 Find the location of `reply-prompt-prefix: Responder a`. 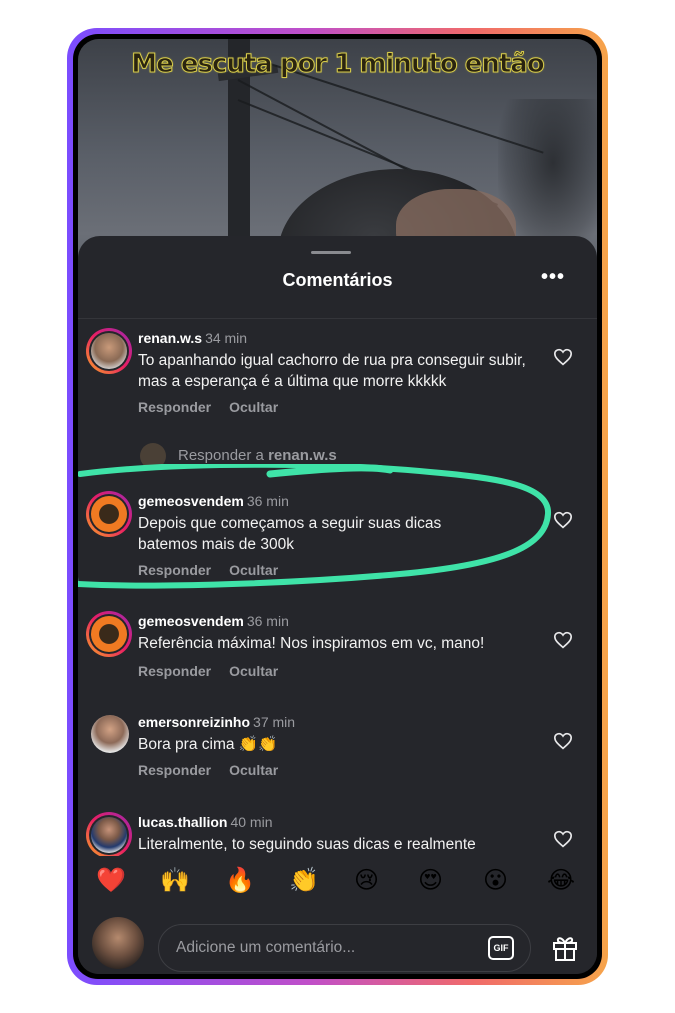

reply-prompt-prefix: Responder a is located at coordinates (221, 455).